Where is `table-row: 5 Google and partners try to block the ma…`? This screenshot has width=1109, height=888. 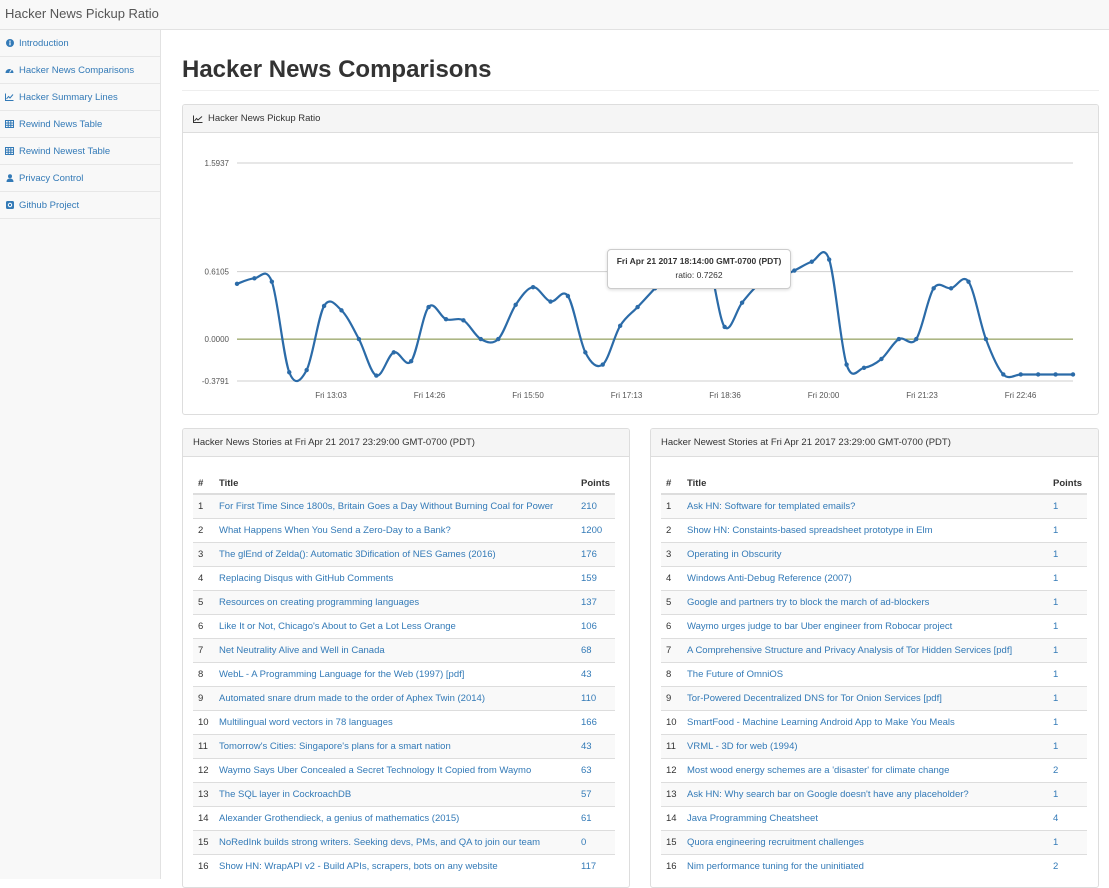 table-row: 5 Google and partners try to block the ma… is located at coordinates (874, 602).